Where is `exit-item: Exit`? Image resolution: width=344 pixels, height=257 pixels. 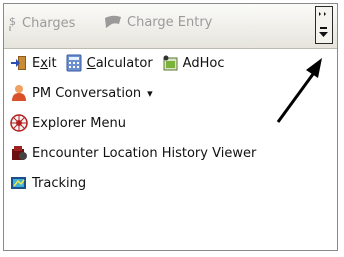 exit-item: Exit is located at coordinates (33, 63).